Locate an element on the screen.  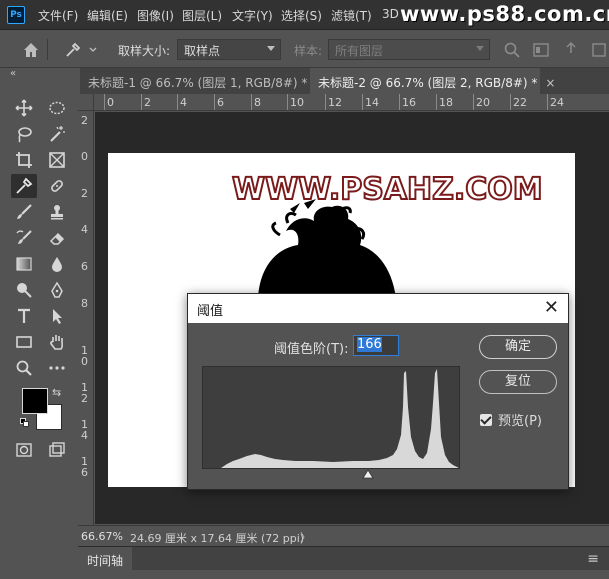
home-icon is located at coordinates (31, 50).